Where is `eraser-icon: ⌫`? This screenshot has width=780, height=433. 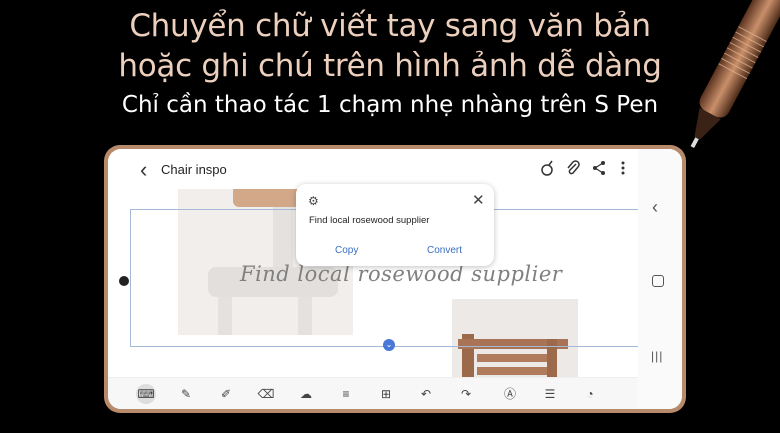
eraser-icon: ⌫ is located at coordinates (266, 394).